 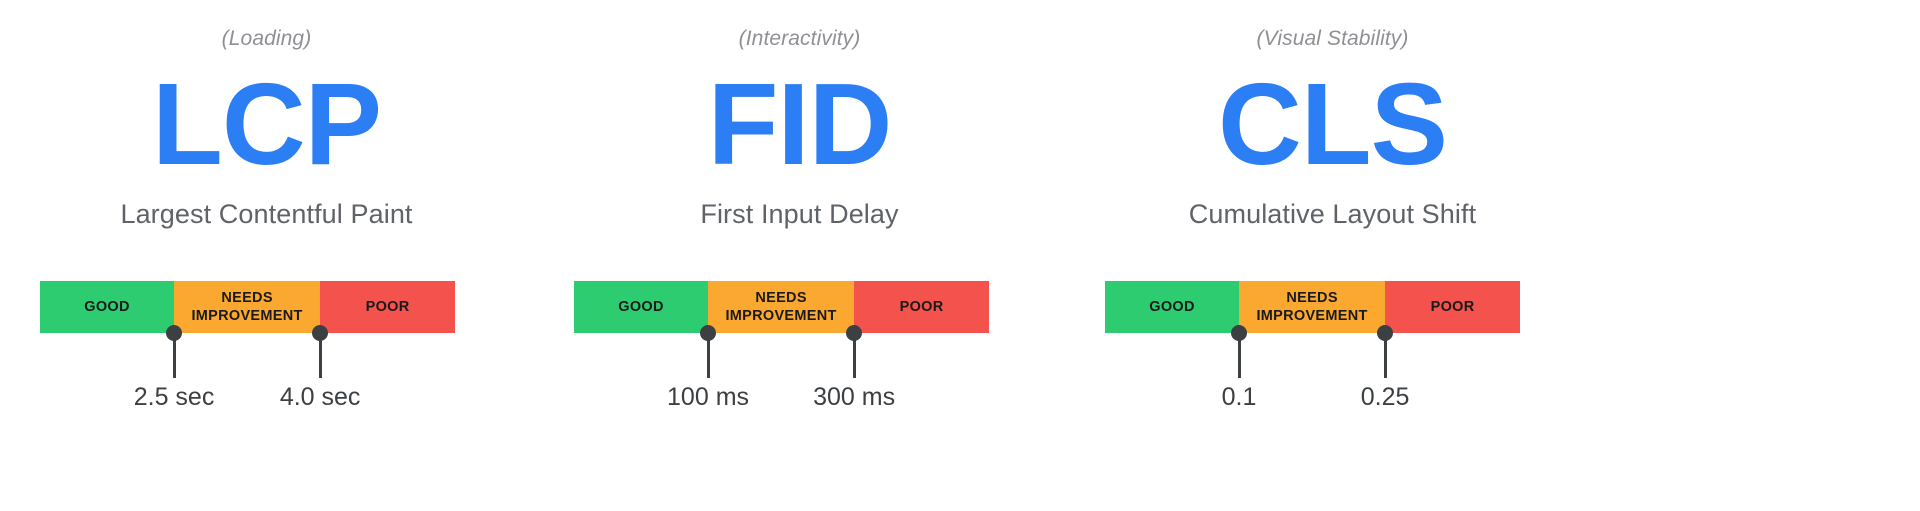 I want to click on threshold-markers: 2.5 sec 4.0 sec, so click(x=247, y=346).